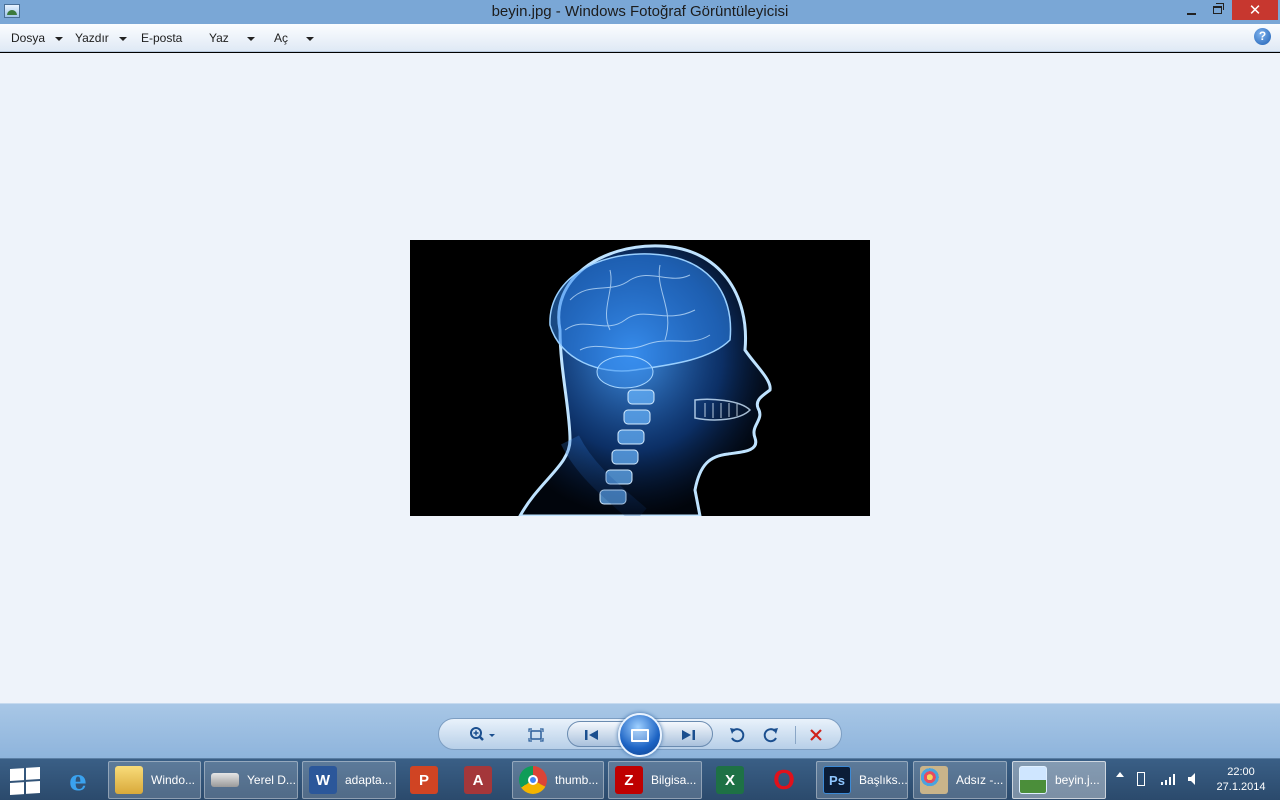 This screenshot has height=800, width=1280. What do you see at coordinates (294, 38) in the screenshot?
I see `menu-ac: Aç` at bounding box center [294, 38].